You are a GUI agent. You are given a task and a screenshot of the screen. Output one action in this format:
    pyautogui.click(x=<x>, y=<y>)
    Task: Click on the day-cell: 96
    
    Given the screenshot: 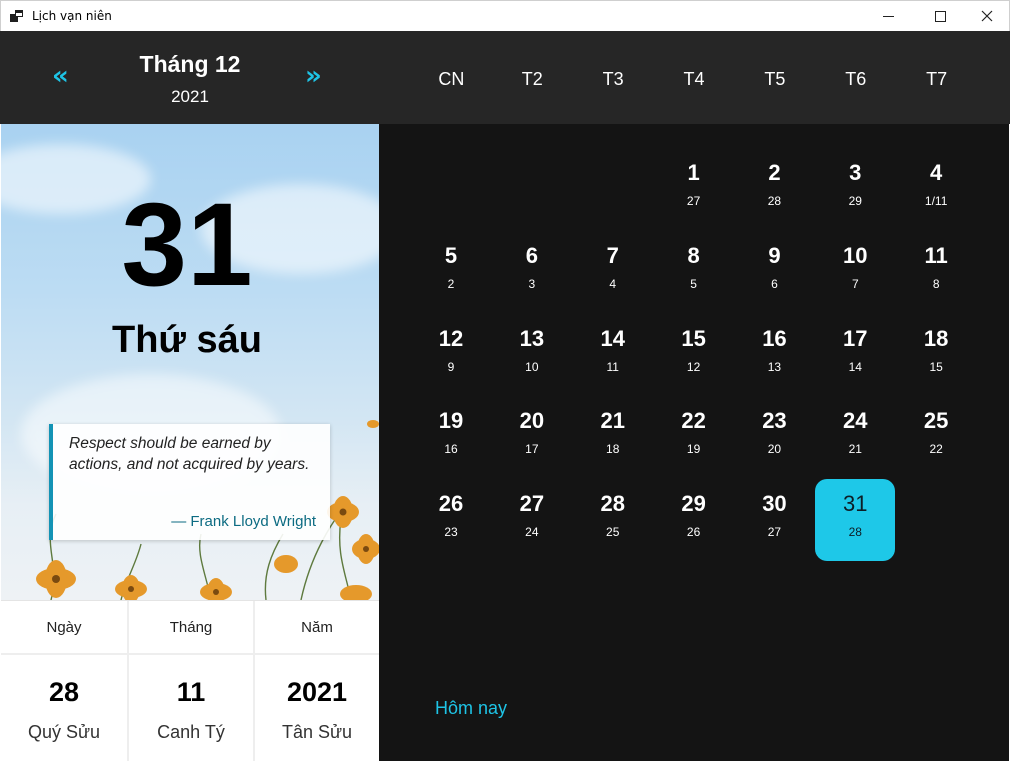 What is the action you would take?
    pyautogui.click(x=774, y=272)
    